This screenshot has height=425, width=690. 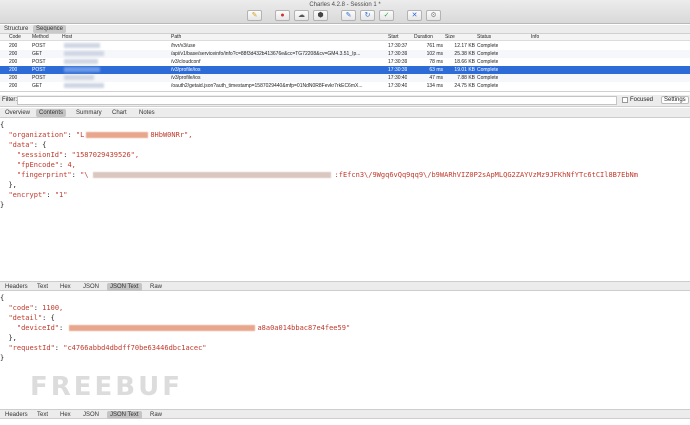 What do you see at coordinates (40, 37) in the screenshot?
I see `col-method: Method` at bounding box center [40, 37].